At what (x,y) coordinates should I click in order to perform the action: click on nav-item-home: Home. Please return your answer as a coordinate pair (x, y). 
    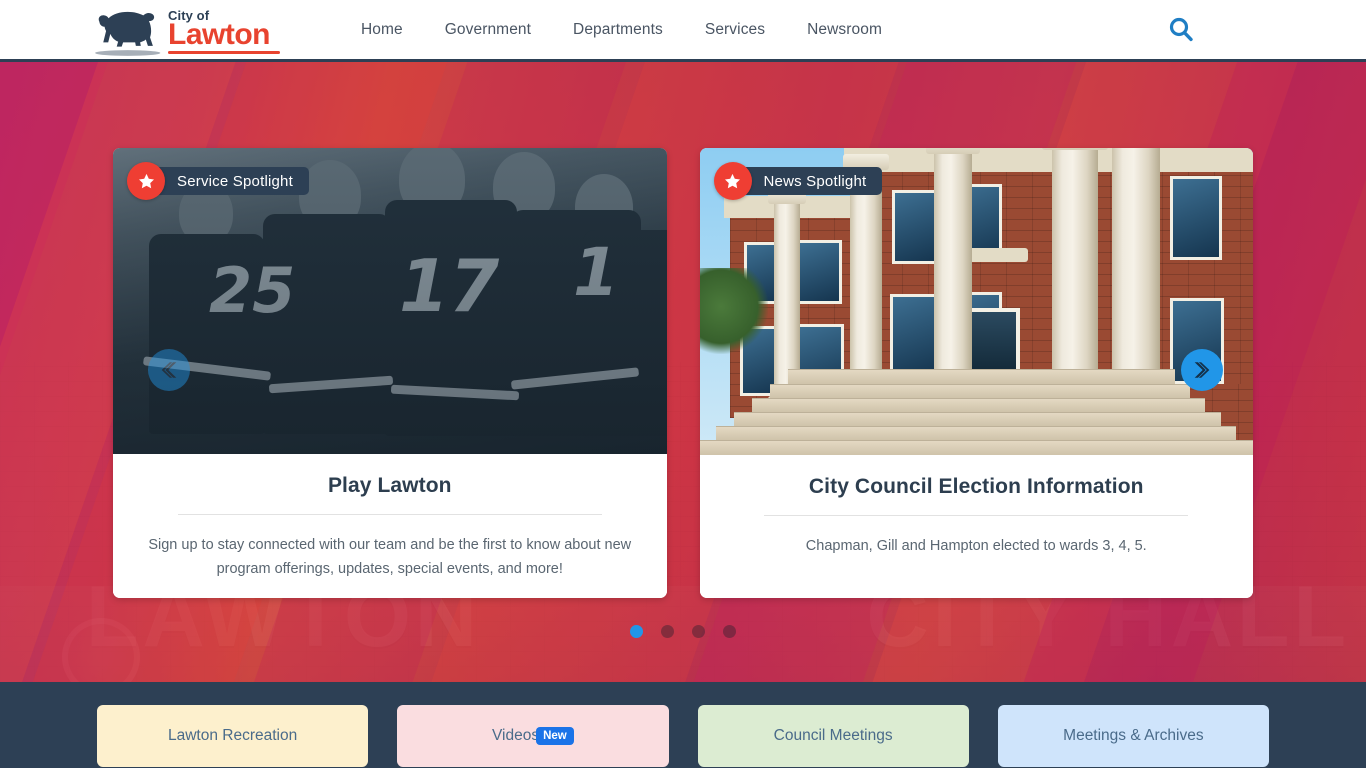
    Looking at the image, I should click on (382, 30).